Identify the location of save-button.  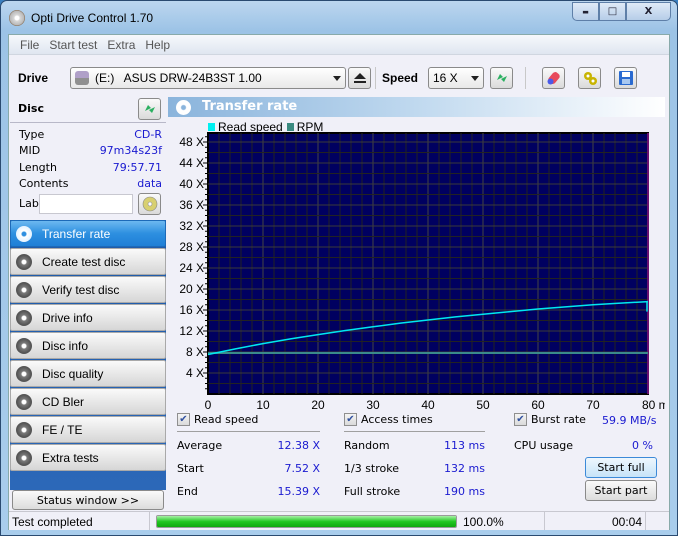
(625, 78).